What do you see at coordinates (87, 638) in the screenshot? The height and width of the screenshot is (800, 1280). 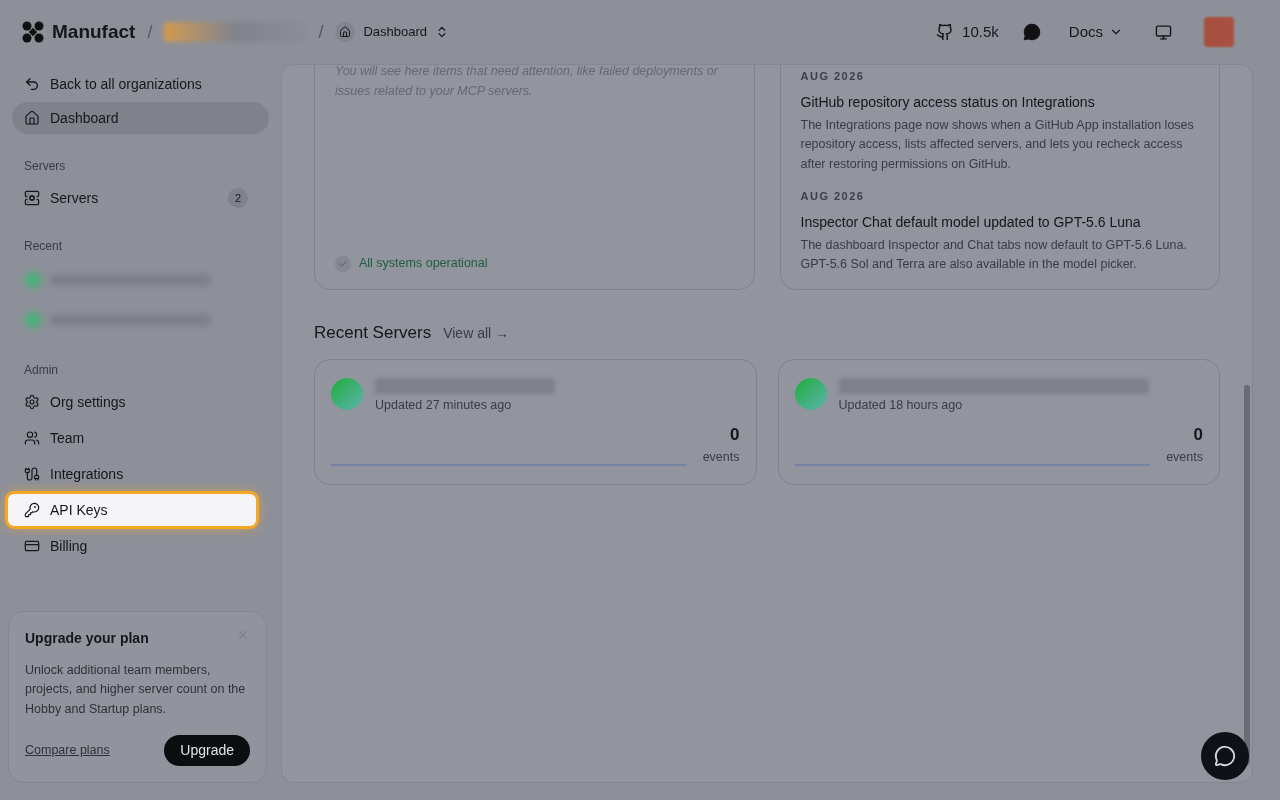 I see `upgrade-title: Upgrade your plan` at bounding box center [87, 638].